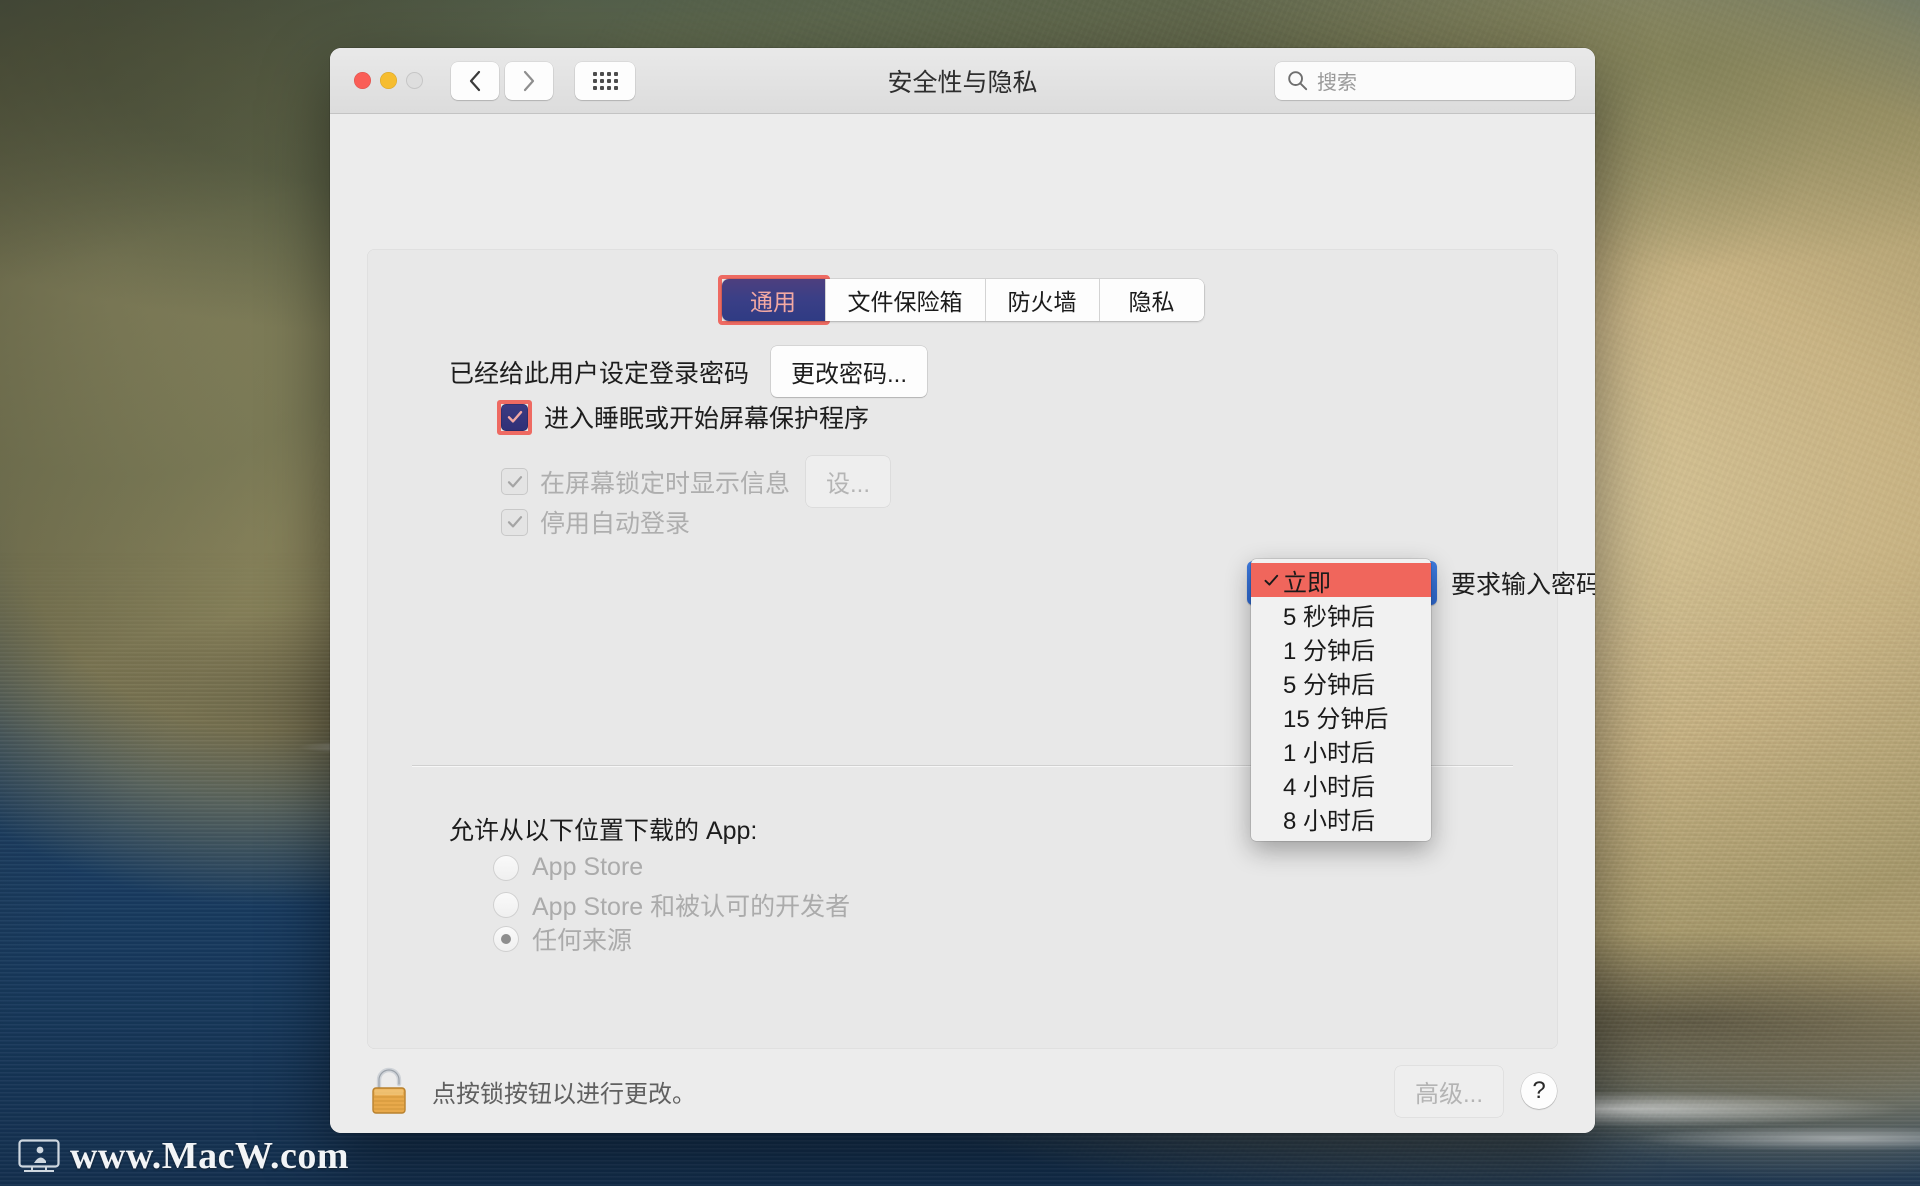  Describe the element at coordinates (1151, 300) in the screenshot. I see `tab-privacy: 隐私` at that location.